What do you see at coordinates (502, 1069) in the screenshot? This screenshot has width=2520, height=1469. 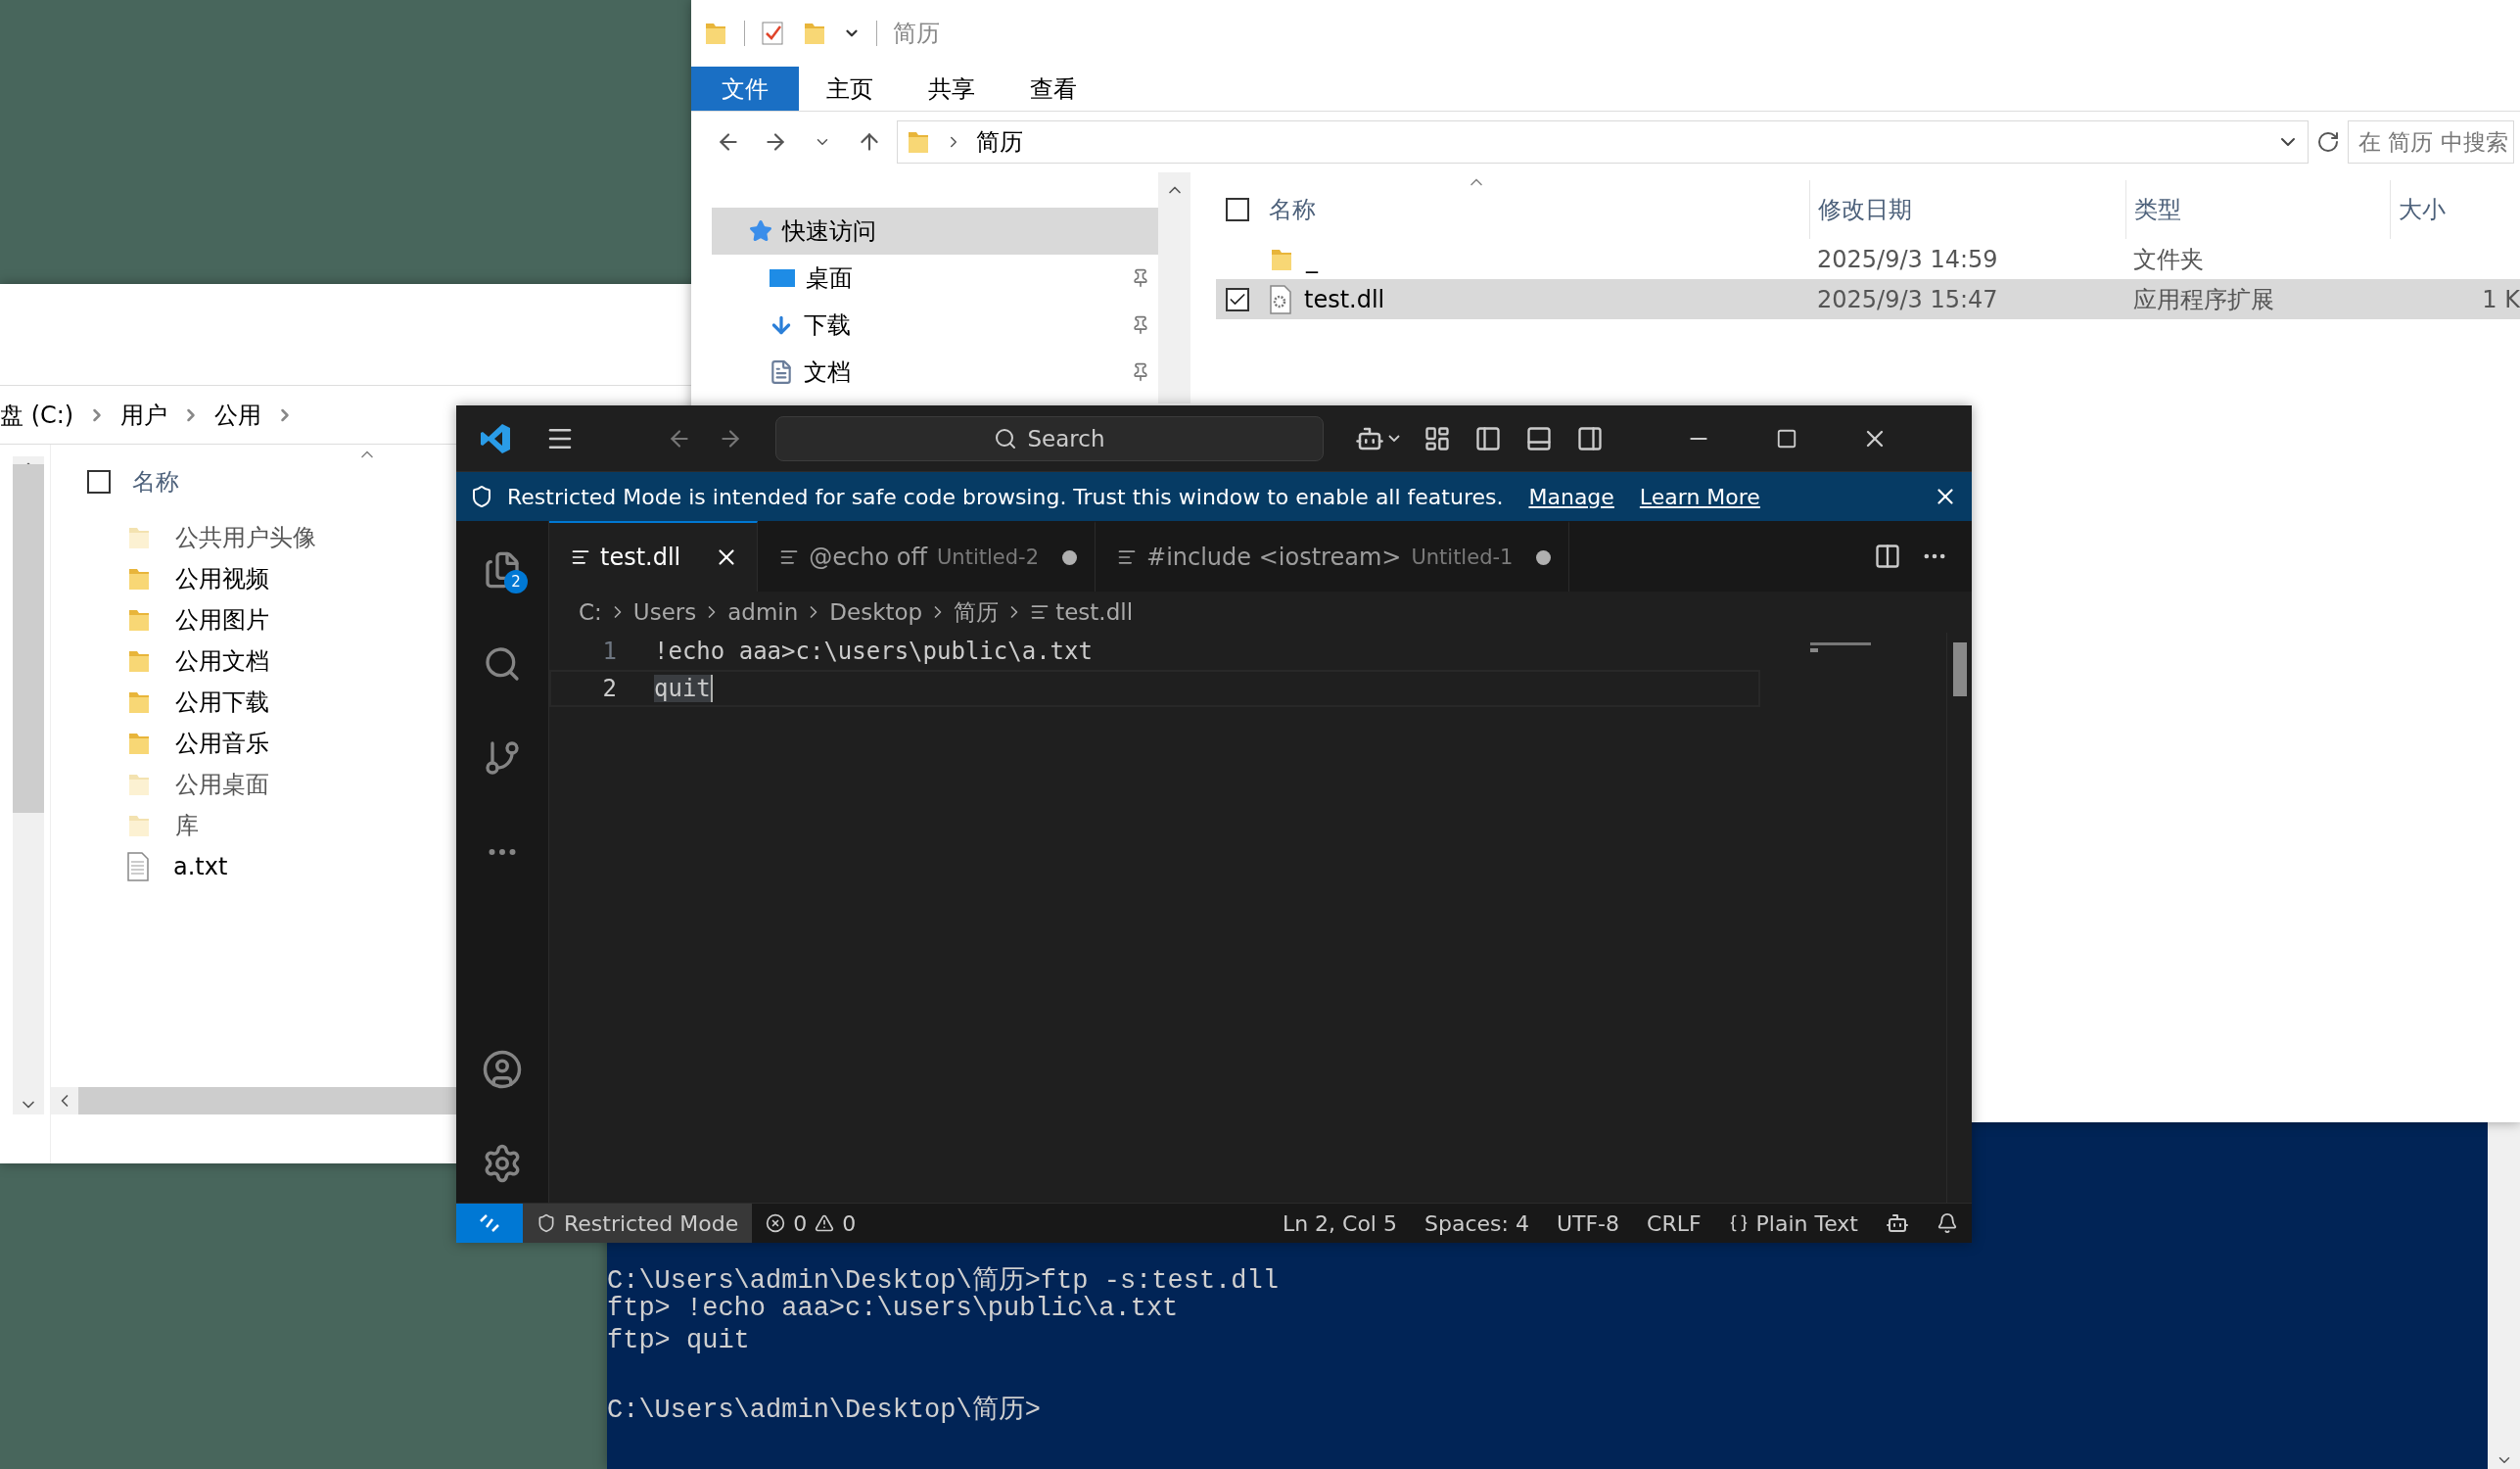 I see `account-icon` at bounding box center [502, 1069].